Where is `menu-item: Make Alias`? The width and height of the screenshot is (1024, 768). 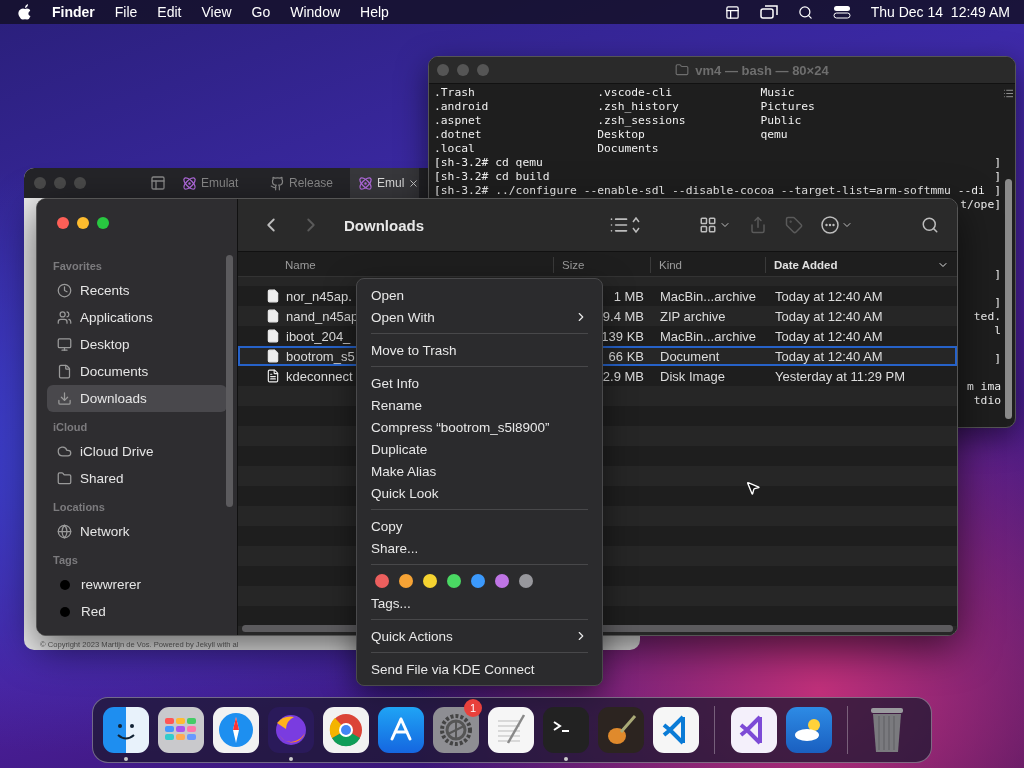
menu-item: Make Alias is located at coordinates (479, 471).